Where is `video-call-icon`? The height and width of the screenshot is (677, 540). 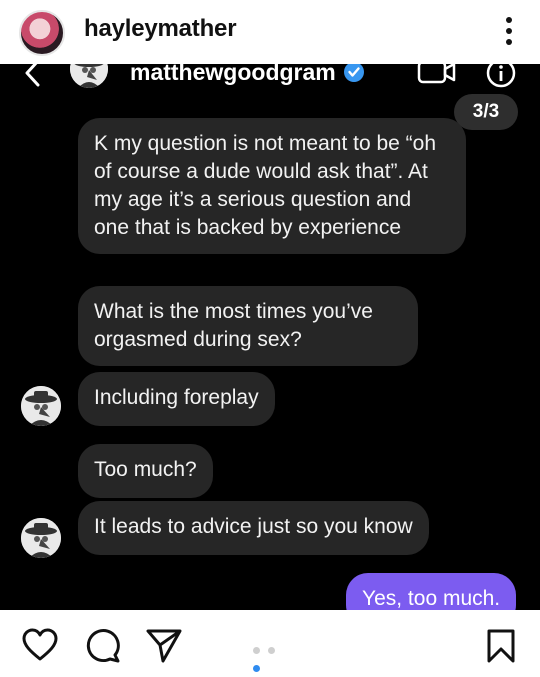
video-call-icon is located at coordinates (437, 75).